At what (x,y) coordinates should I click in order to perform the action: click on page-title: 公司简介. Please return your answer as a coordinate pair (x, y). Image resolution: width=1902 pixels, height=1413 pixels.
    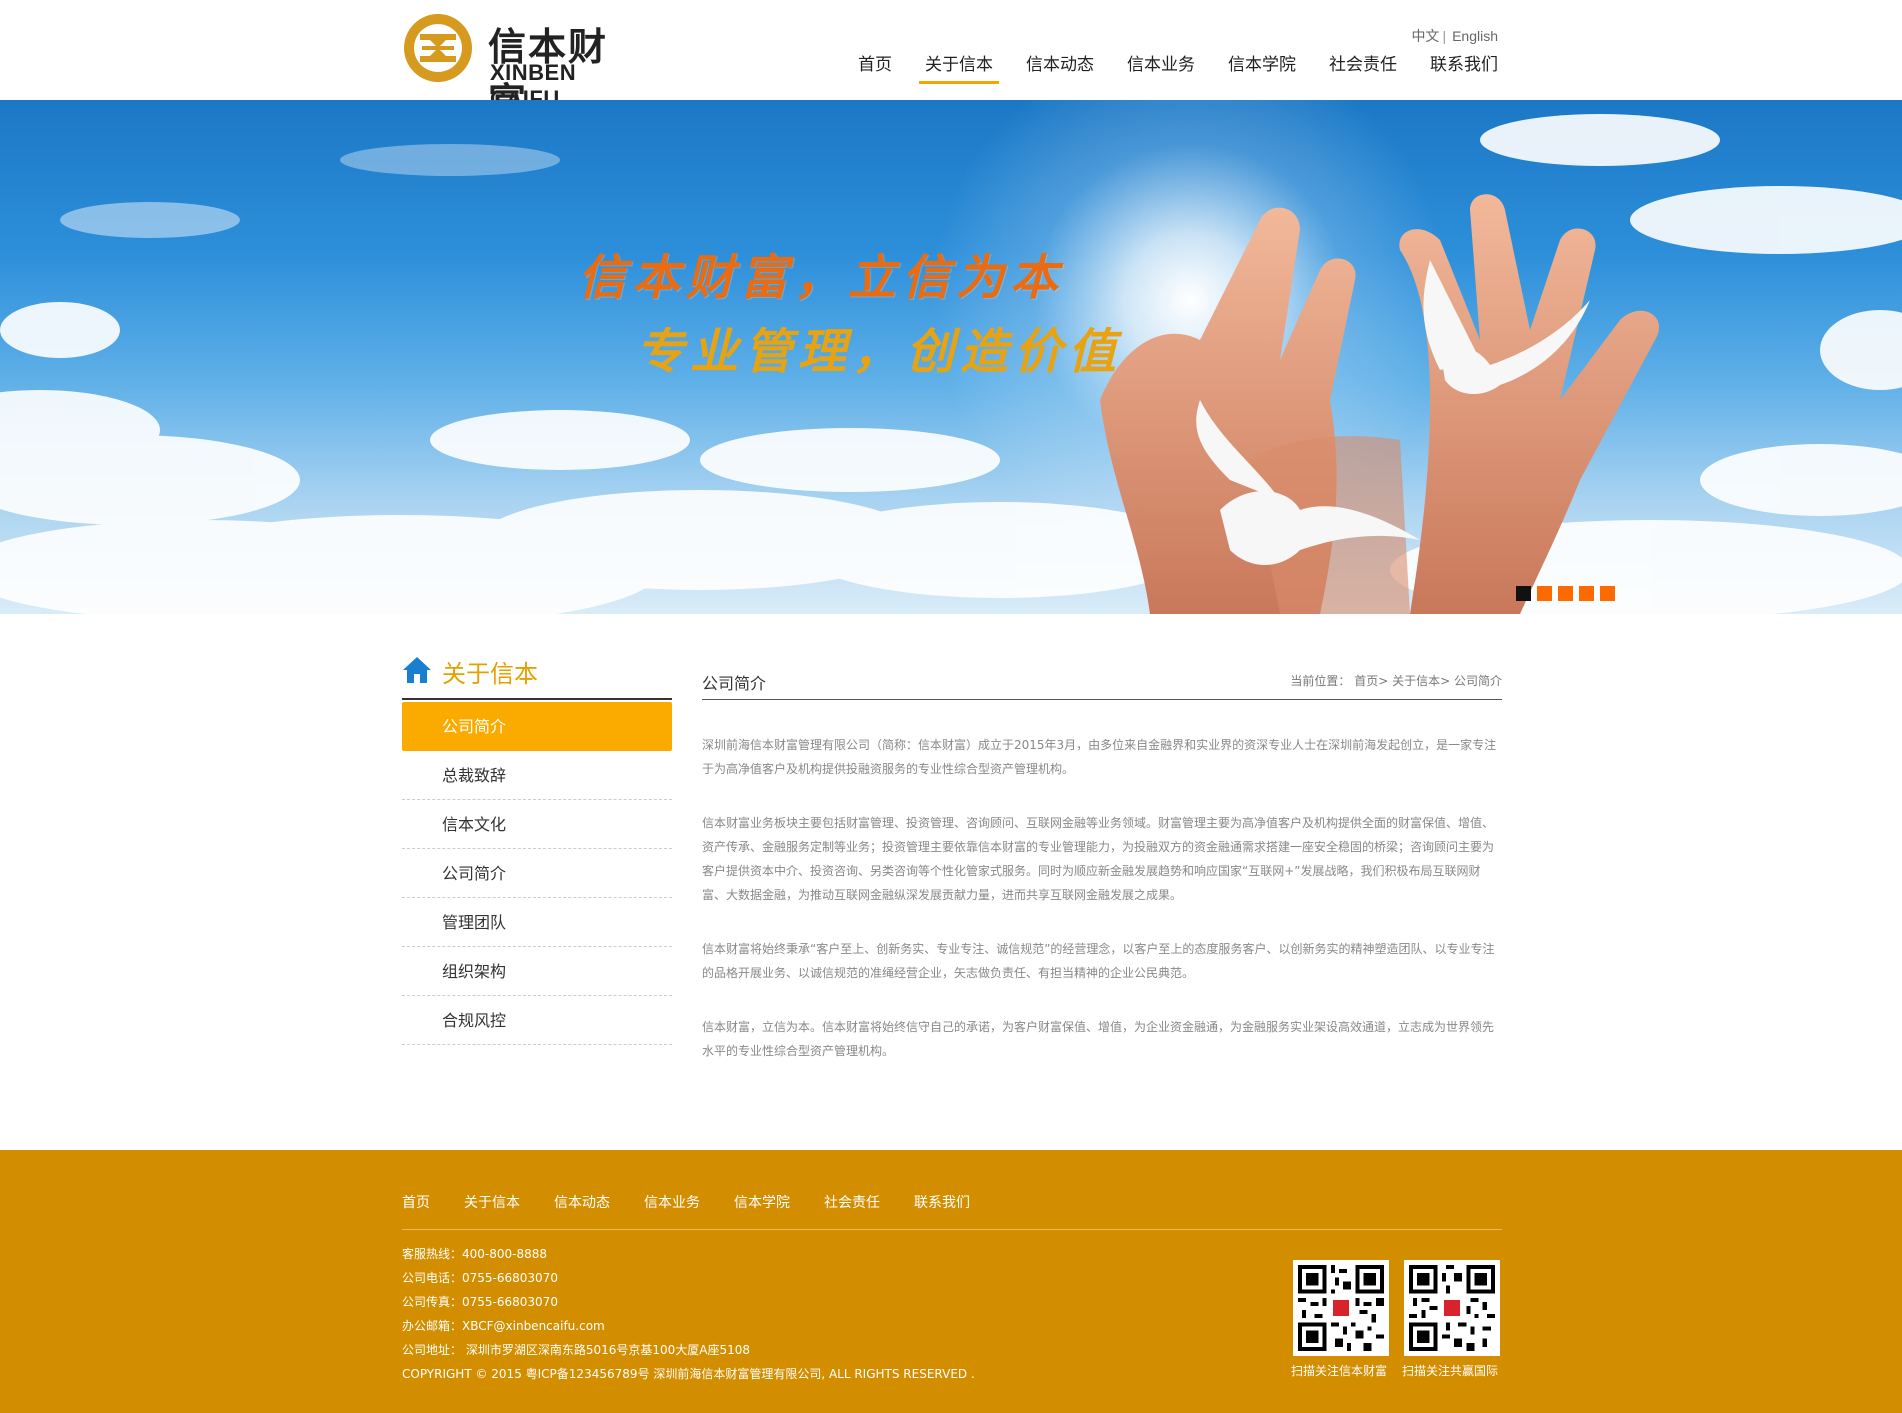
    Looking at the image, I should click on (734, 683).